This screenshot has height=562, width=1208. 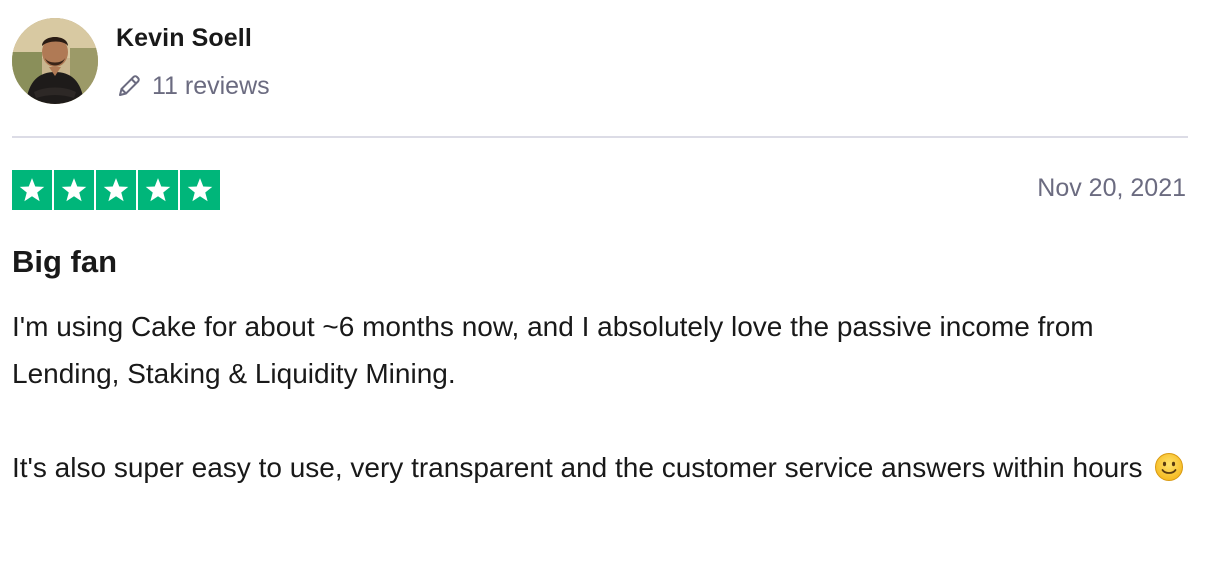 I want to click on reviews-count: 11 reviews, so click(x=211, y=86).